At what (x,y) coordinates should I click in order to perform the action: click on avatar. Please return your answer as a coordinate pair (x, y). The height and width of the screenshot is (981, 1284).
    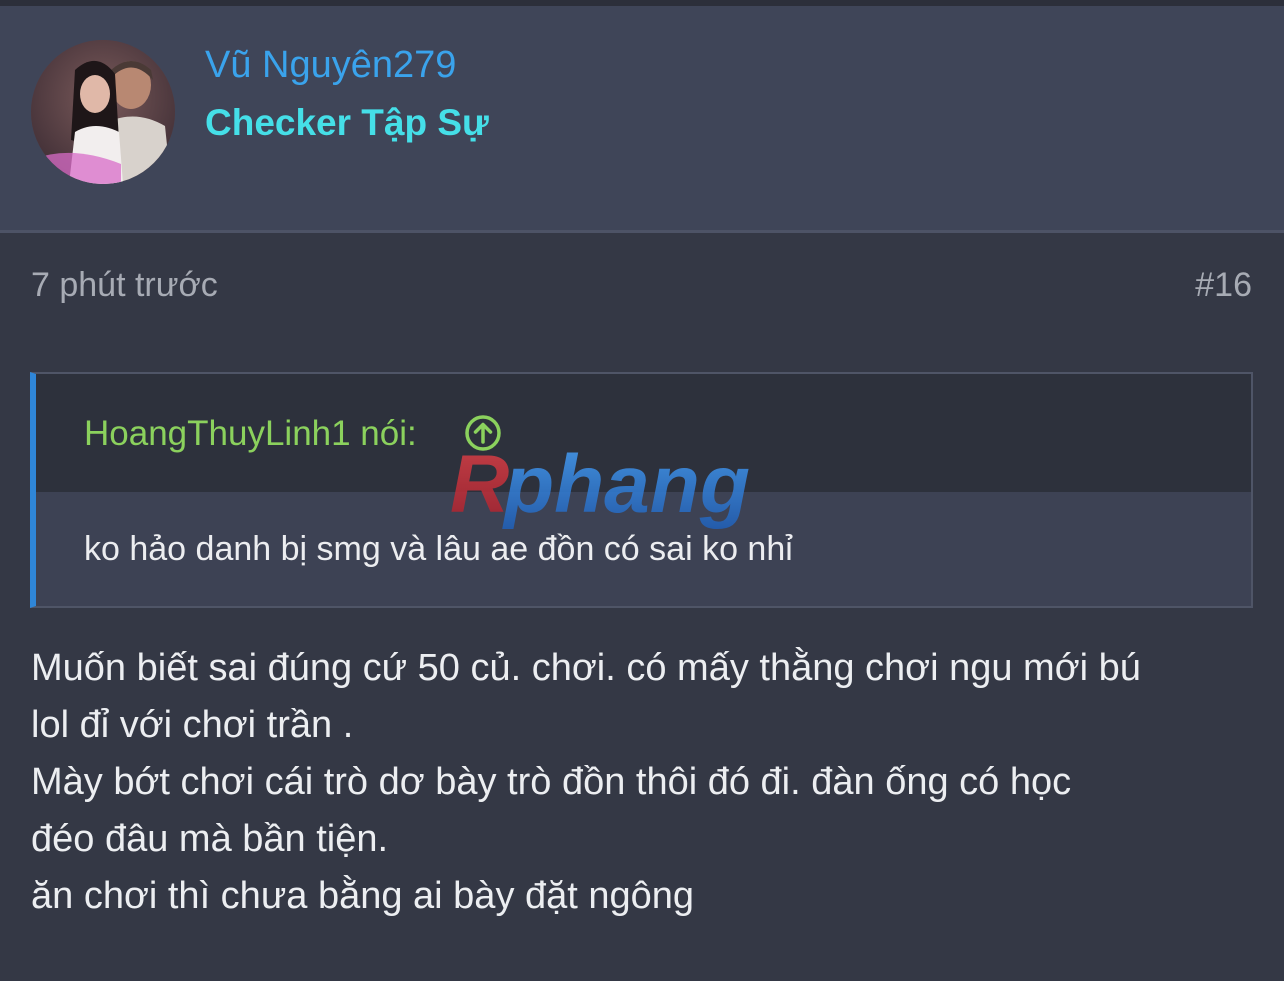
    Looking at the image, I should click on (103, 112).